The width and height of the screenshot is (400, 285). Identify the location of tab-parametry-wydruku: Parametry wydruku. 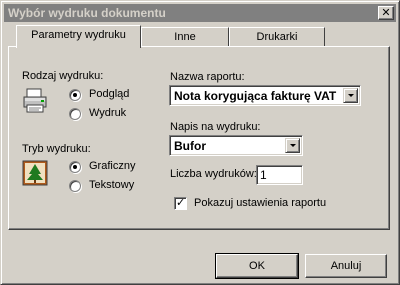
(78, 36).